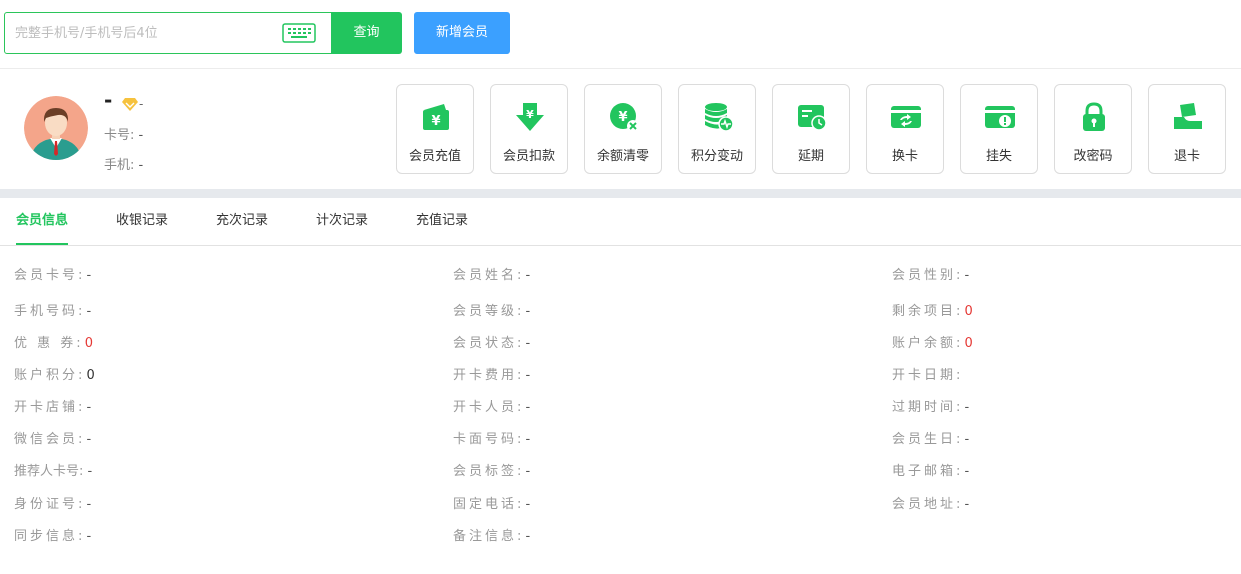  What do you see at coordinates (810, 156) in the screenshot?
I see `action-label: 延期` at bounding box center [810, 156].